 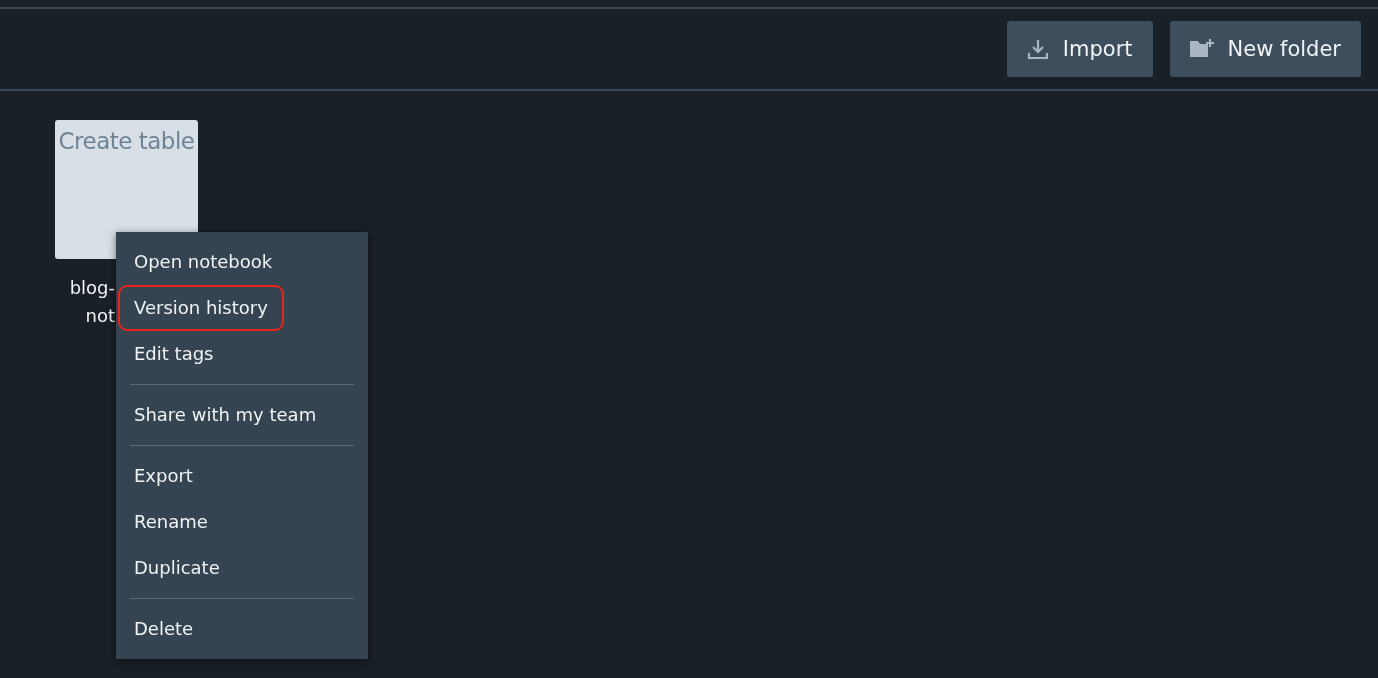 I want to click on menu-item: Export, so click(x=163, y=476).